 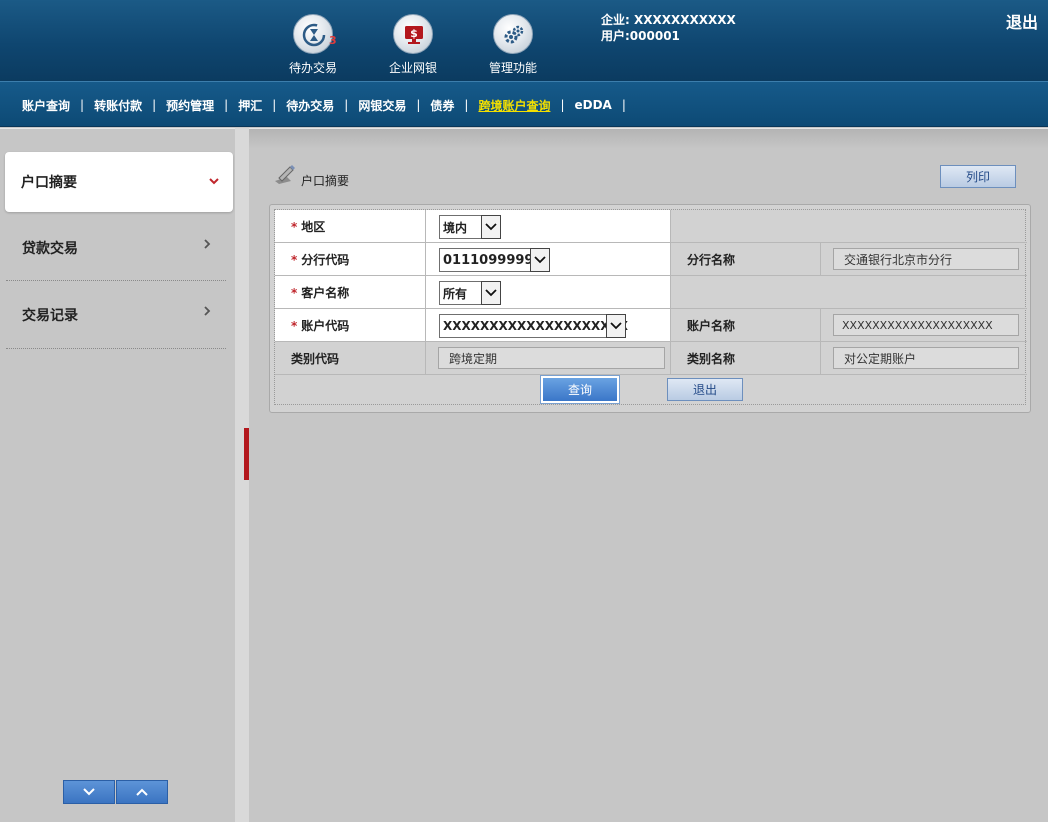 I want to click on account-code-label: * 账户代码, so click(x=320, y=326).